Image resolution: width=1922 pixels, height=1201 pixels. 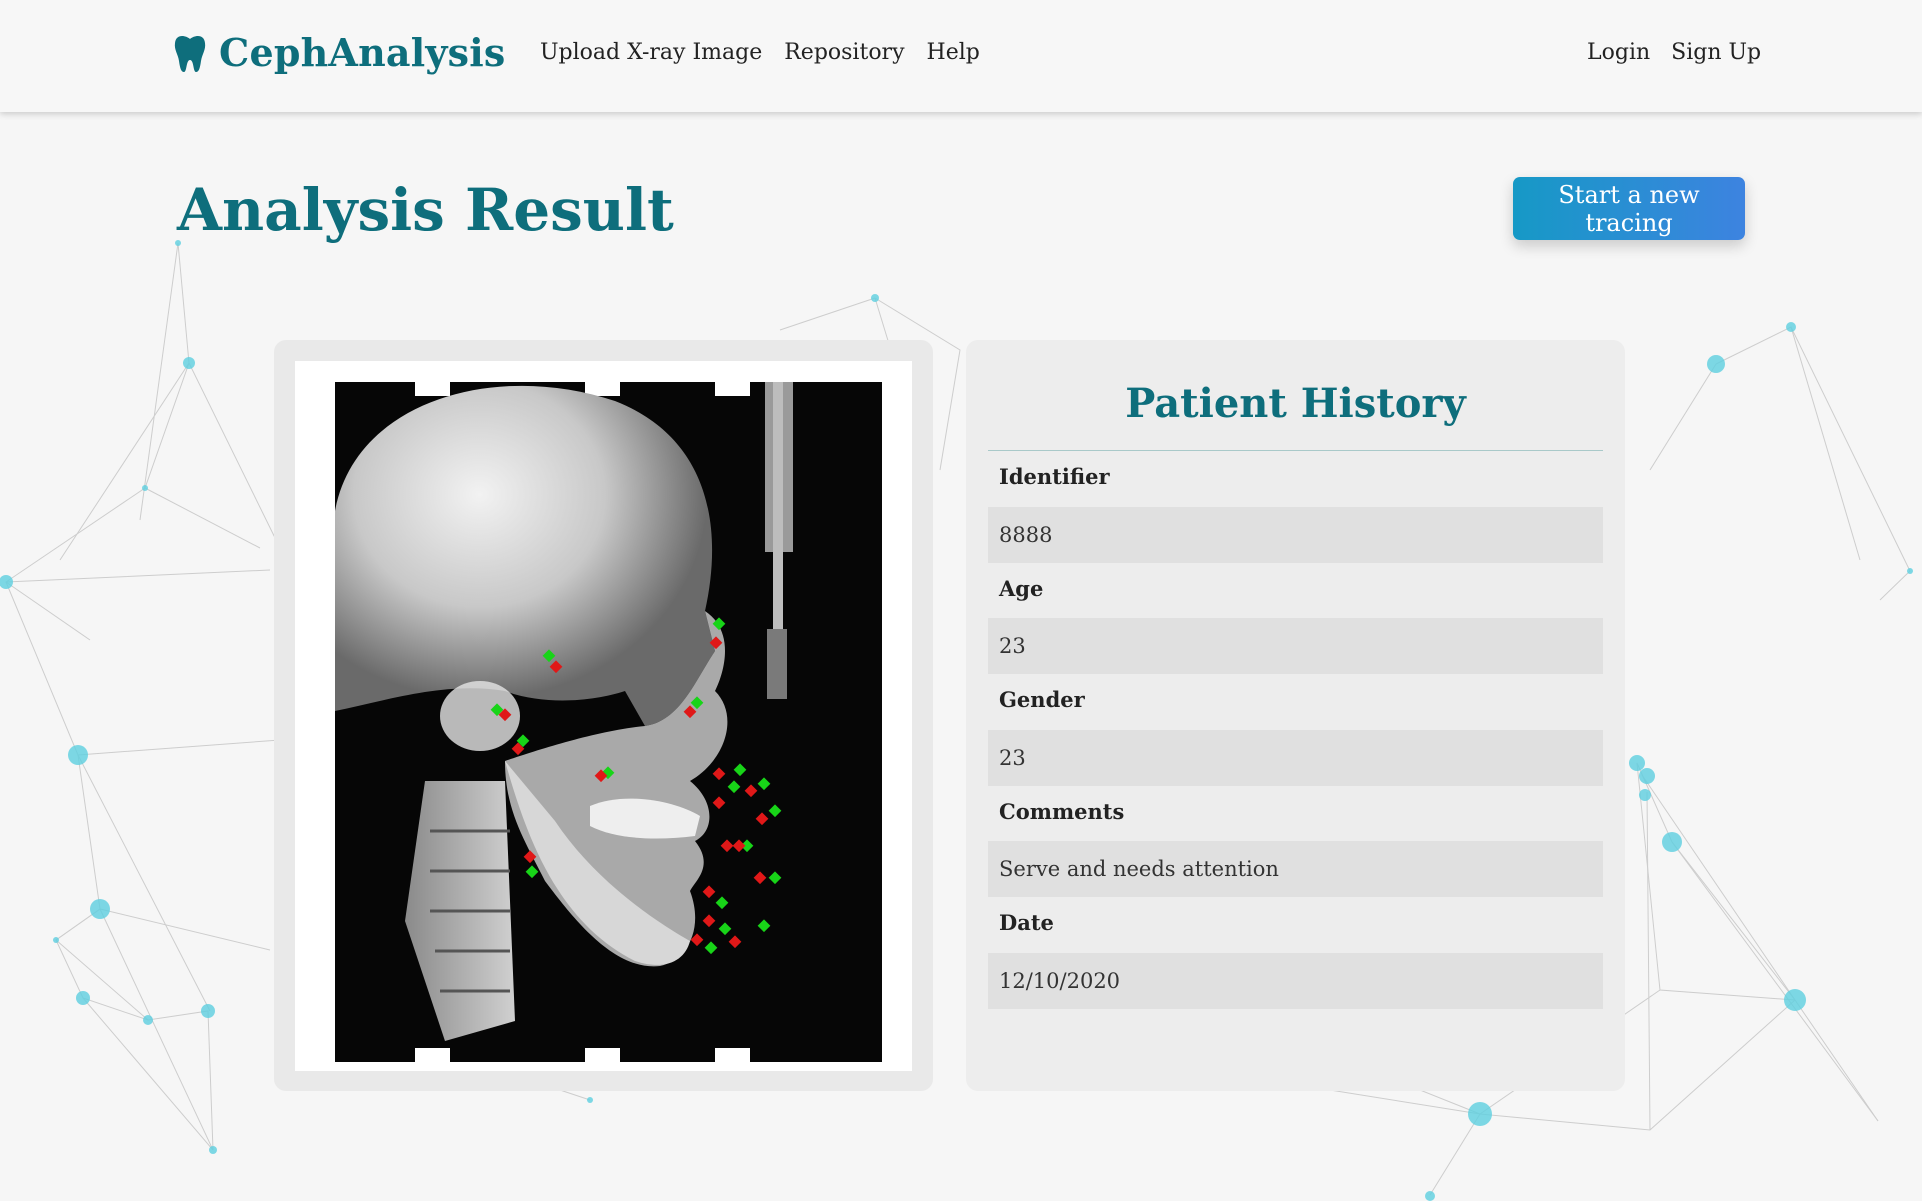 What do you see at coordinates (844, 52) in the screenshot?
I see `nav-repository: Repository` at bounding box center [844, 52].